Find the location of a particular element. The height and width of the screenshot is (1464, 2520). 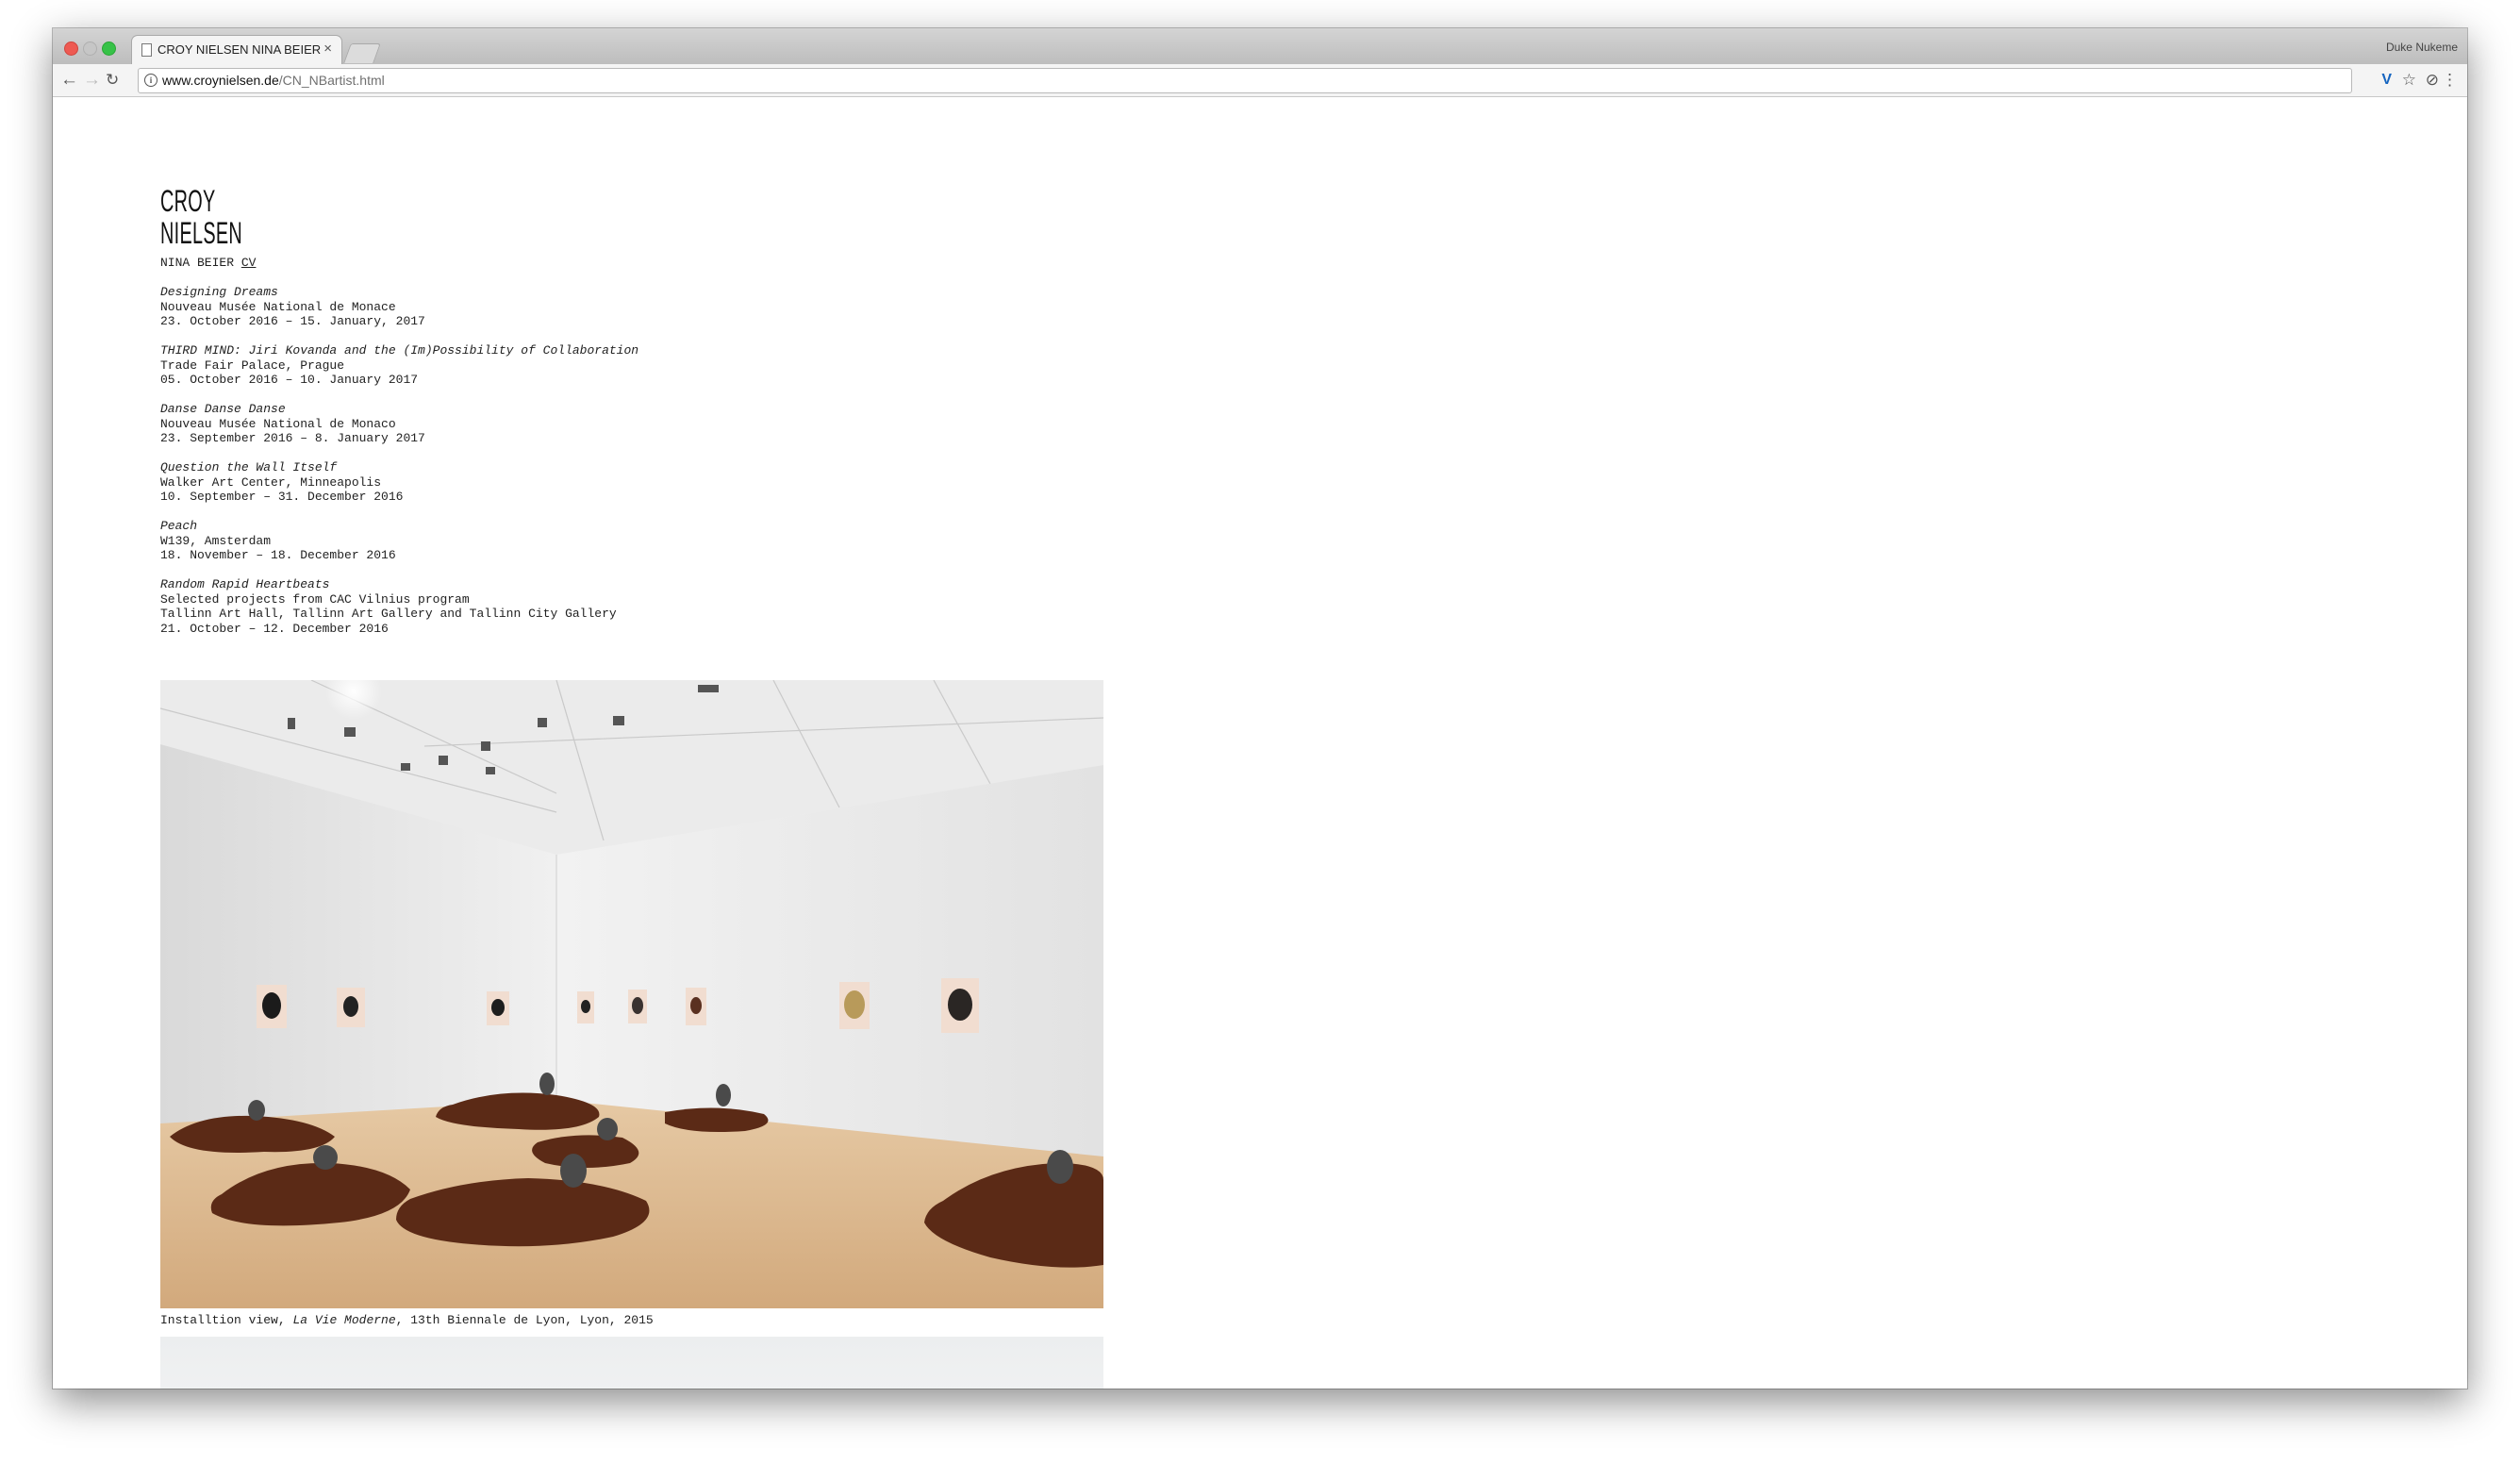

forward-arrow-icon: → is located at coordinates (92, 80).